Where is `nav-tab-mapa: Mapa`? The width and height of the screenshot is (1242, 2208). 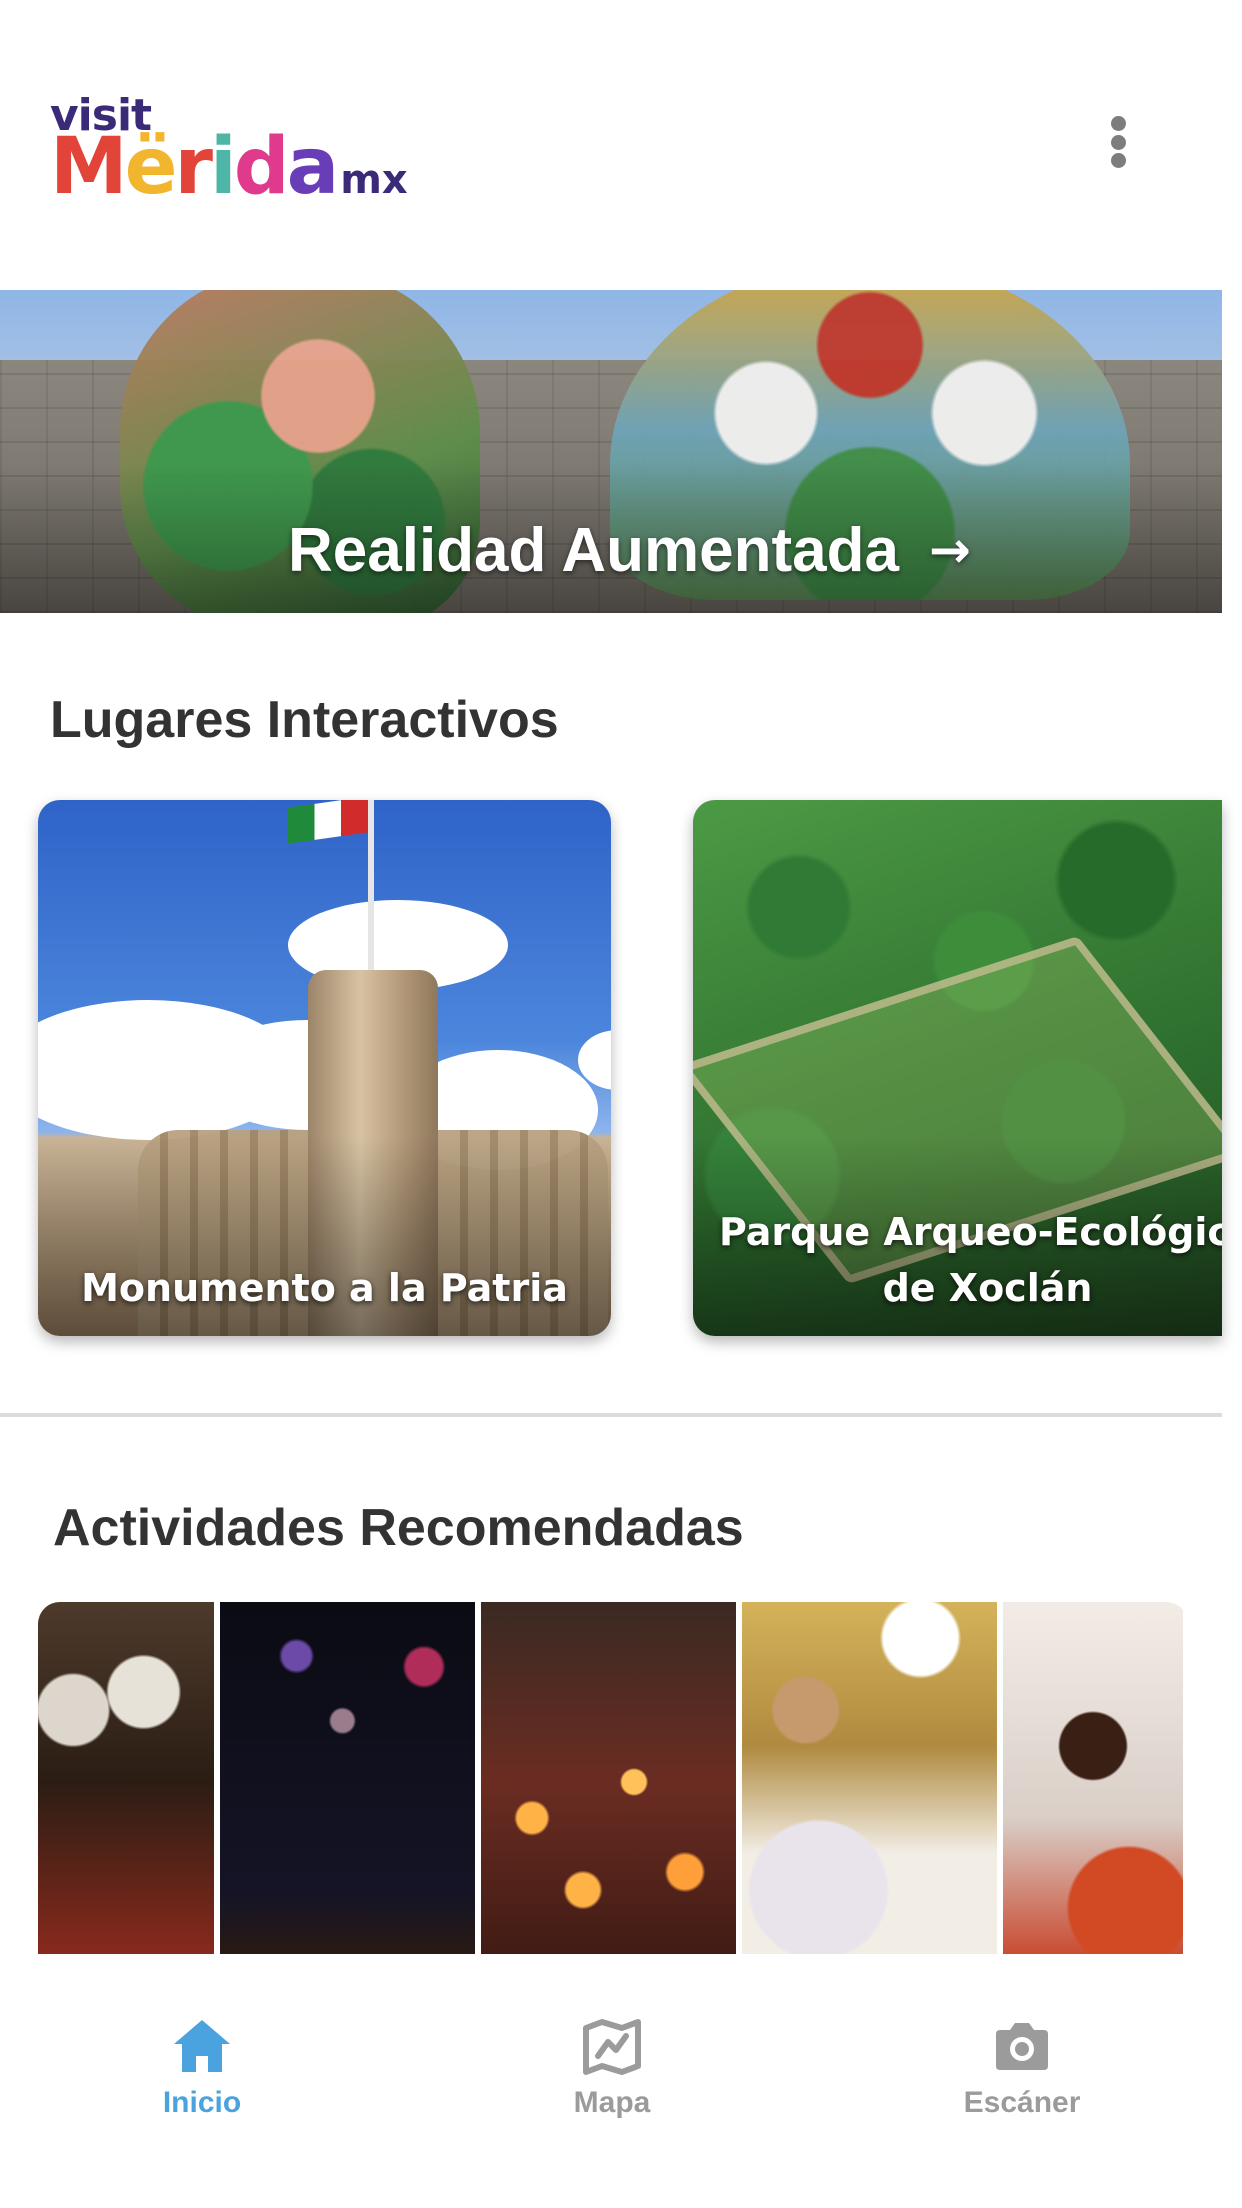 nav-tab-mapa: Mapa is located at coordinates (612, 2054).